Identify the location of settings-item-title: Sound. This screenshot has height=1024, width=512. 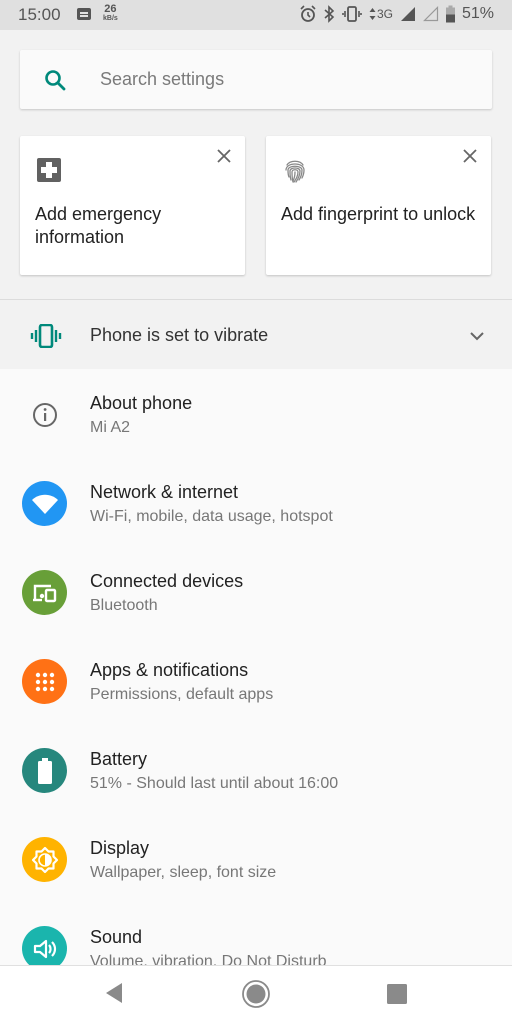
(116, 937).